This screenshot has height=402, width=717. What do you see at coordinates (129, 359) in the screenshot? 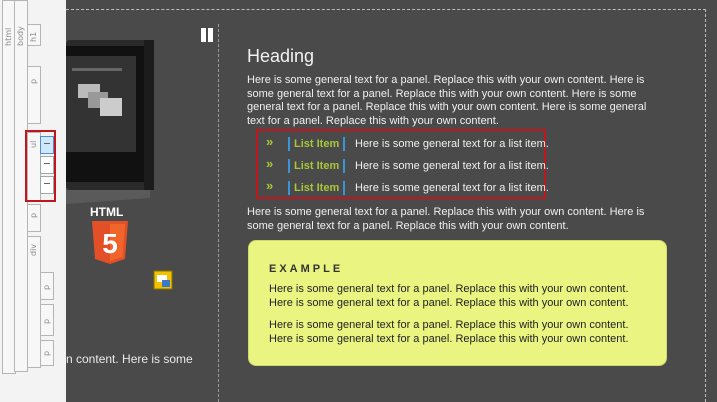
I see `truncated-text: n content. Here is some` at bounding box center [129, 359].